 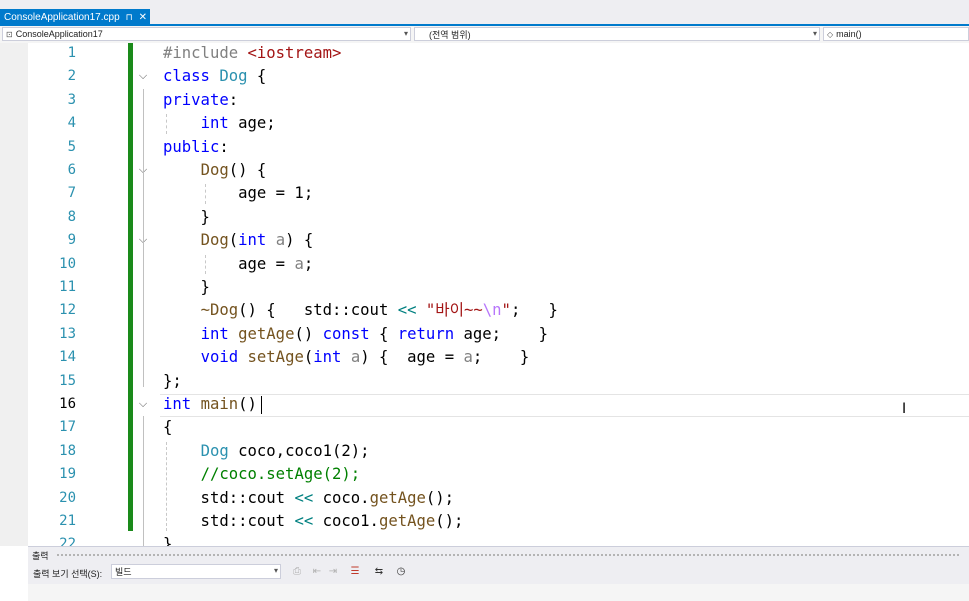 I want to click on line-number: 18, so click(x=67, y=450).